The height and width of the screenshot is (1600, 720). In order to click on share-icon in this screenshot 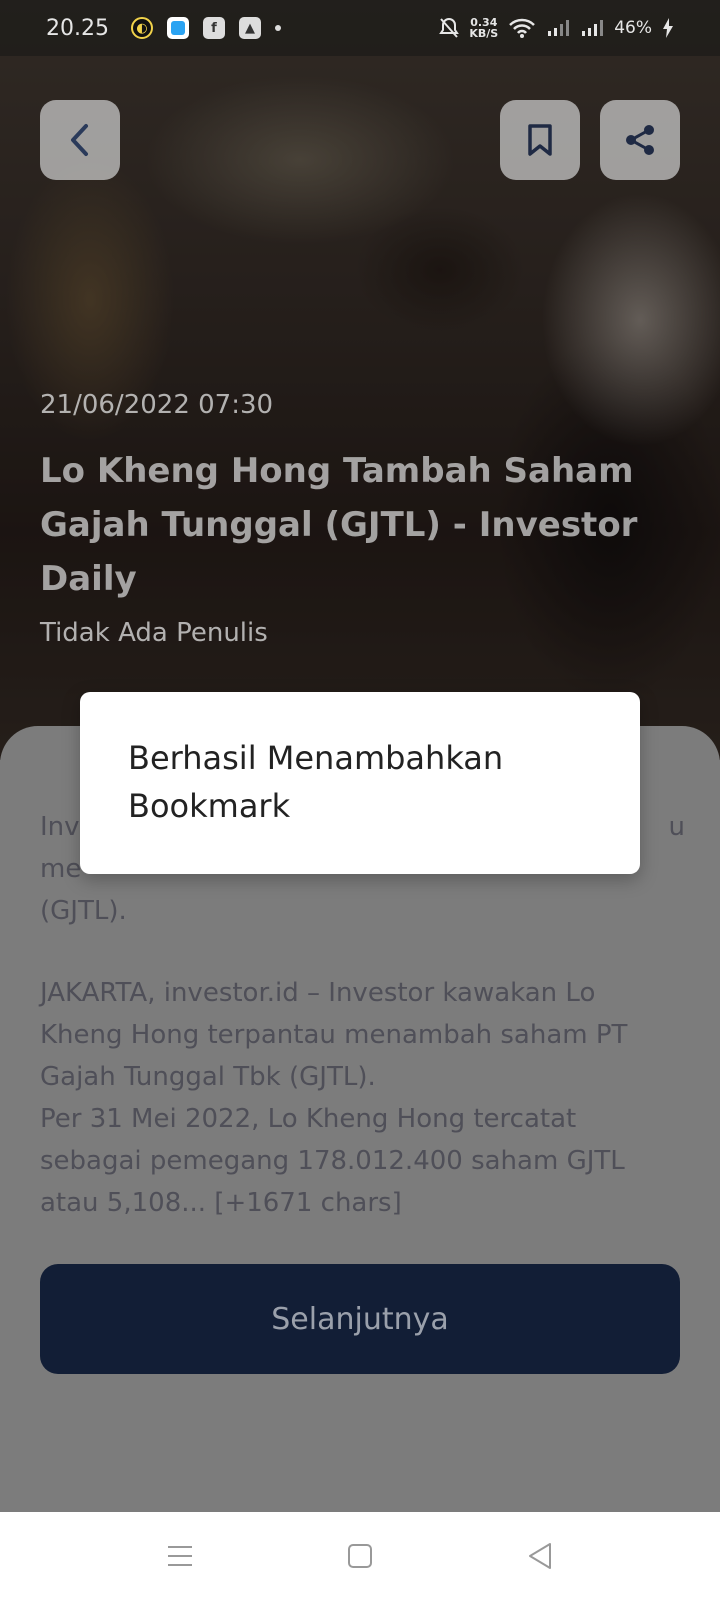, I will do `click(640, 140)`.